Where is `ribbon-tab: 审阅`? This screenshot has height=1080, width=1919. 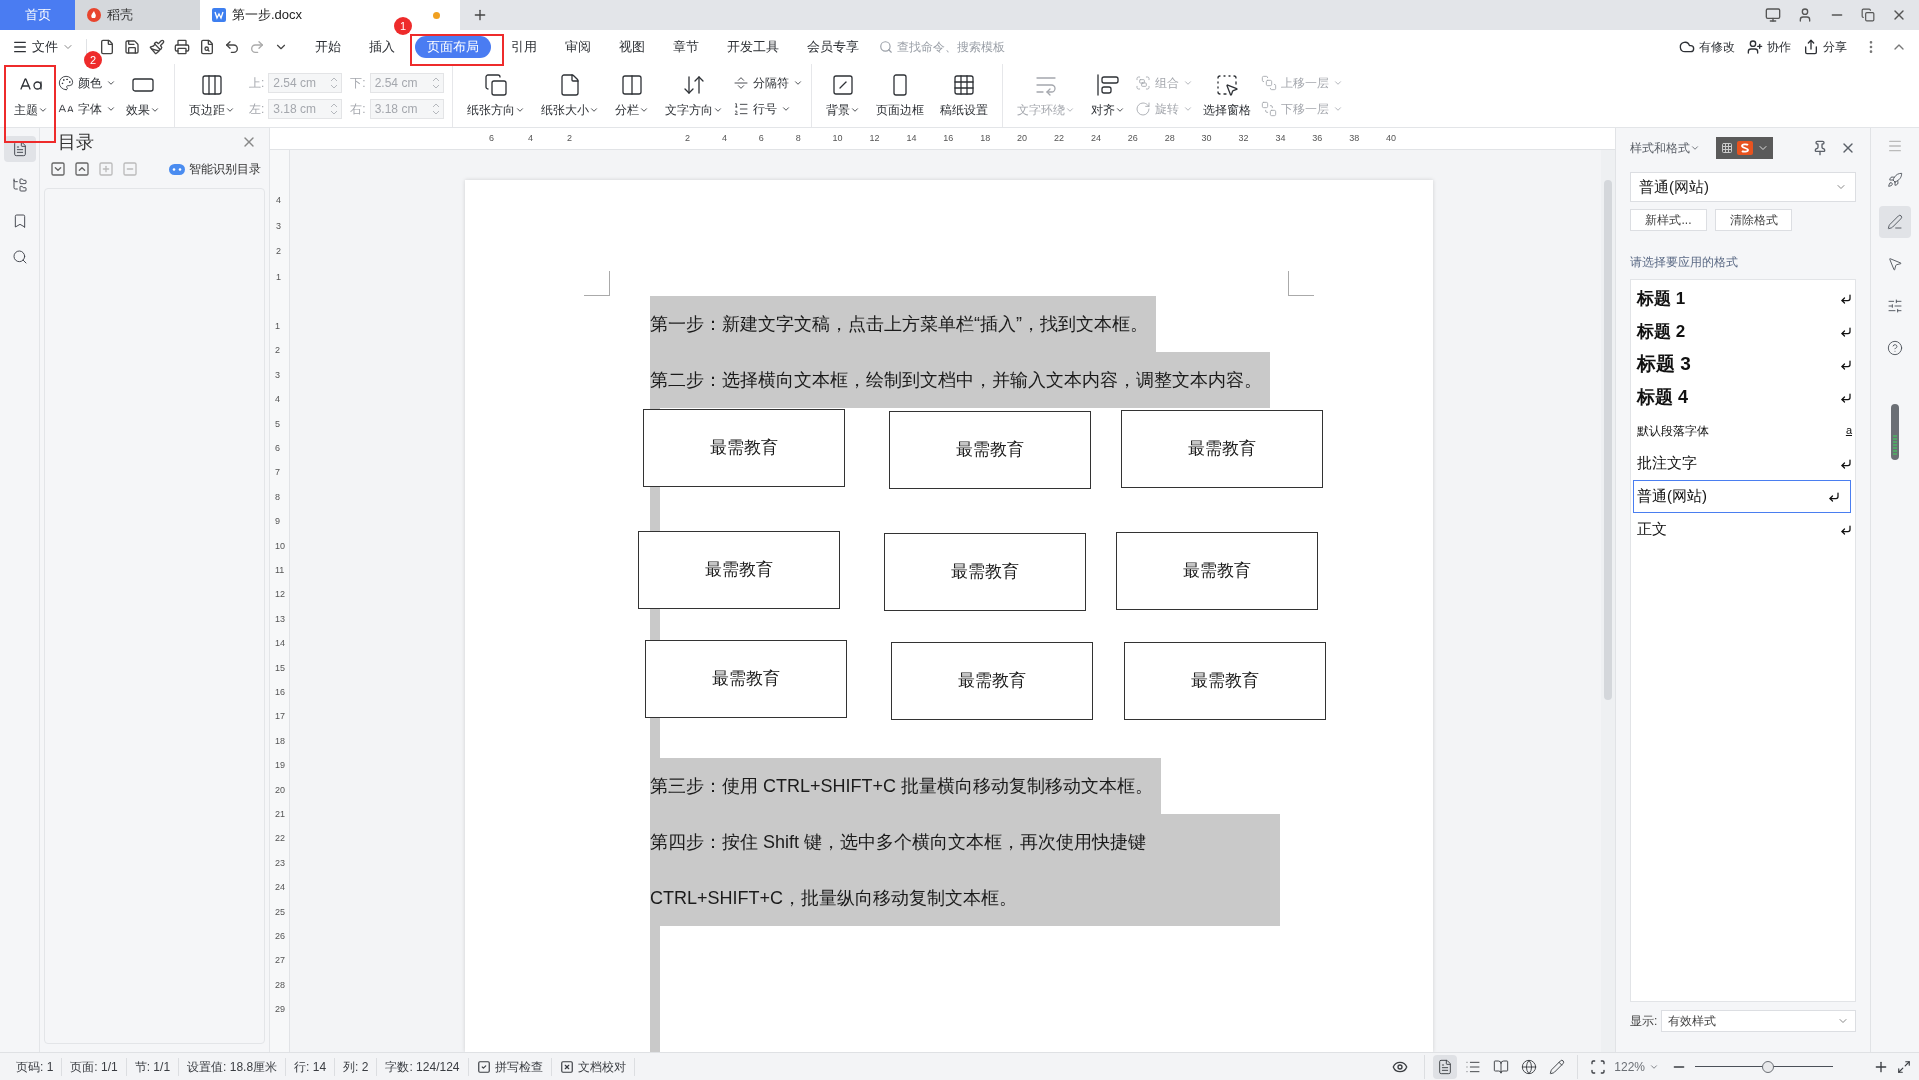
ribbon-tab: 审阅 is located at coordinates (578, 47).